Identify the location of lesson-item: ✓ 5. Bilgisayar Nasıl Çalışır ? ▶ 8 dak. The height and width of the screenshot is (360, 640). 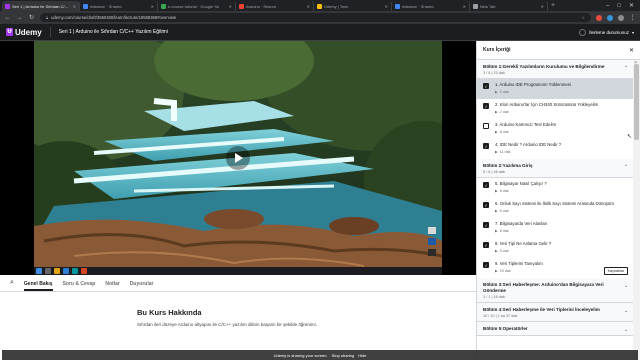
(555, 188).